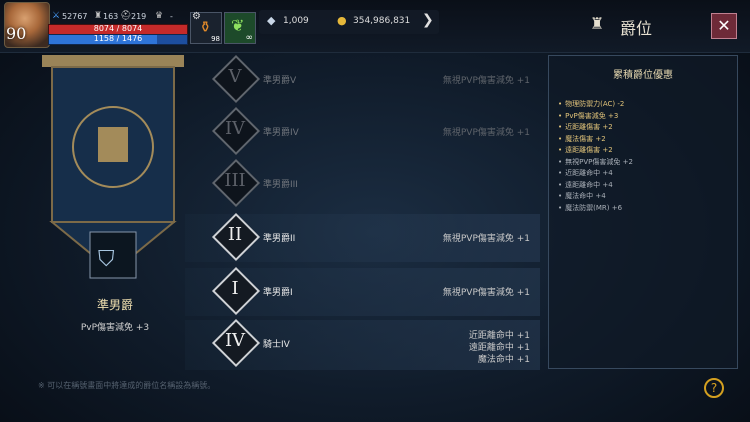 Image resolution: width=750 pixels, height=422 pixels. I want to click on gold-amount: 354,986,831, so click(382, 21).